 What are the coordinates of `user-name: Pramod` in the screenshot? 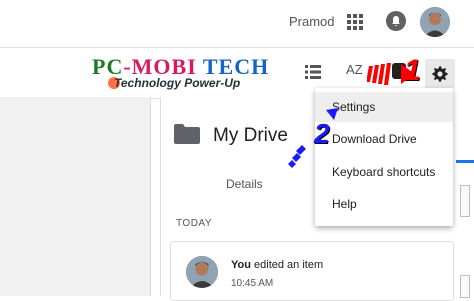 It's located at (312, 21).